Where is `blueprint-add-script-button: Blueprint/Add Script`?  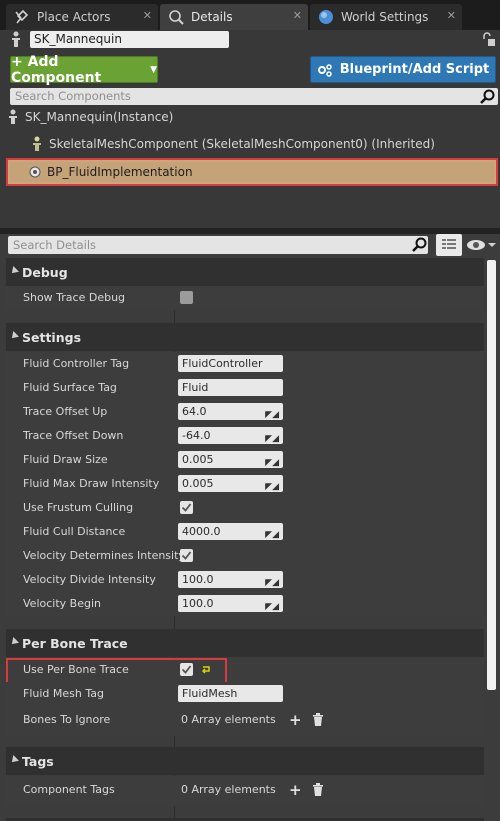 blueprint-add-script-button: Blueprint/Add Script is located at coordinates (403, 69).